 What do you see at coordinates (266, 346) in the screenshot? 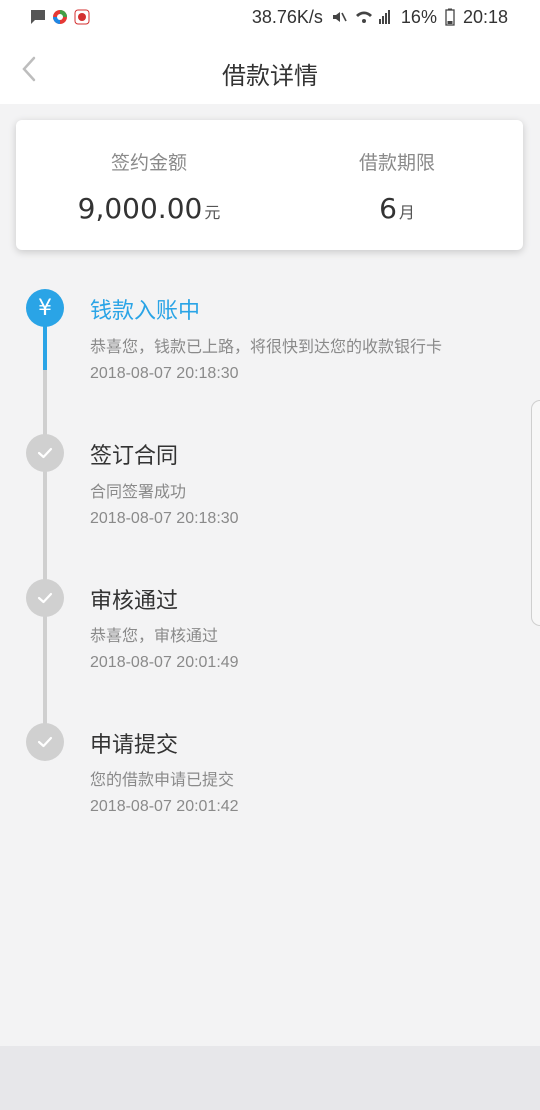
I see `step-description: 恭喜您，钱款已上路，将很快到达您的收款银行卡` at bounding box center [266, 346].